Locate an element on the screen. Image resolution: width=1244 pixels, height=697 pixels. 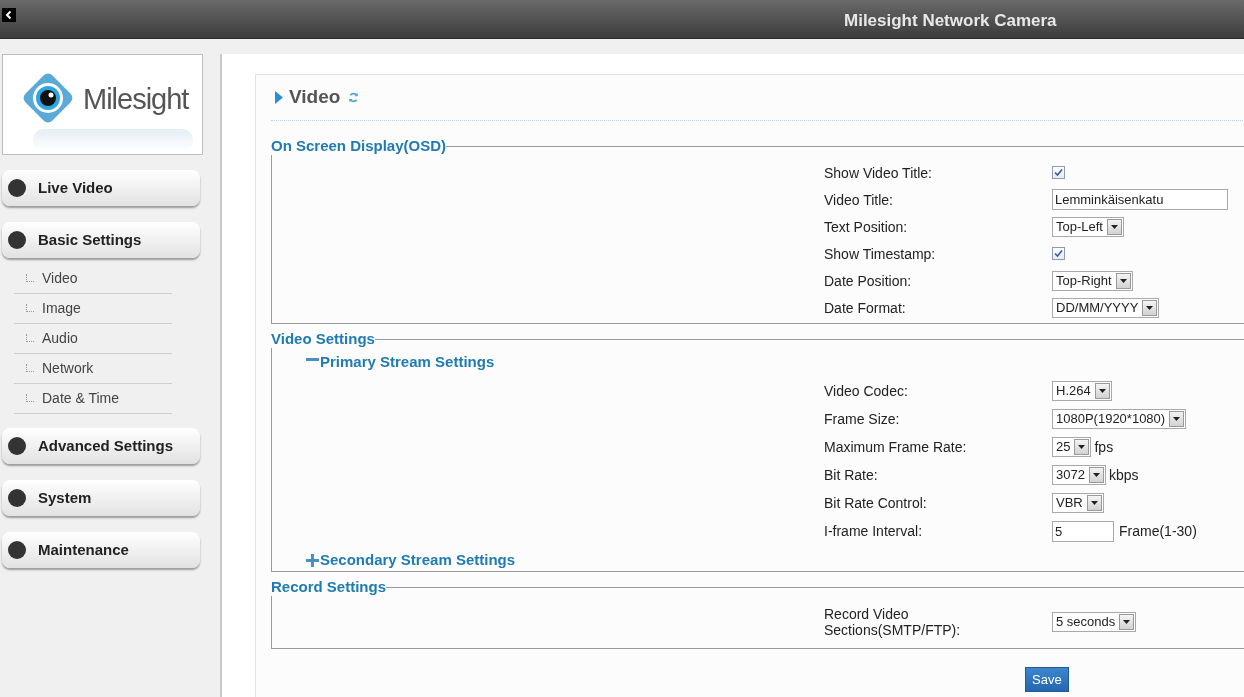
field-label: Date Position: is located at coordinates (868, 280).